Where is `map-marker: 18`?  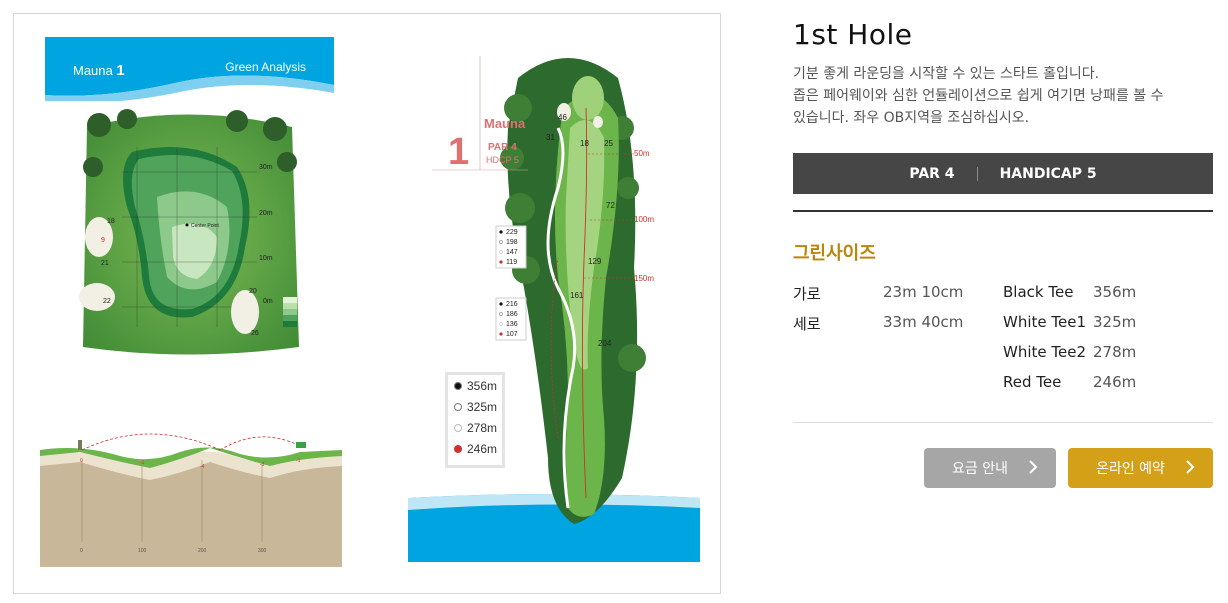 map-marker: 18 is located at coordinates (584, 143).